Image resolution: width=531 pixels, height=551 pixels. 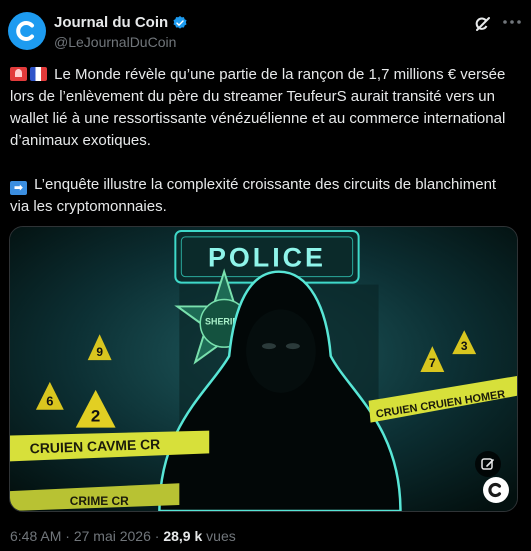 I want to click on tweet-date: 27 mai 2026, so click(x=112, y=536).